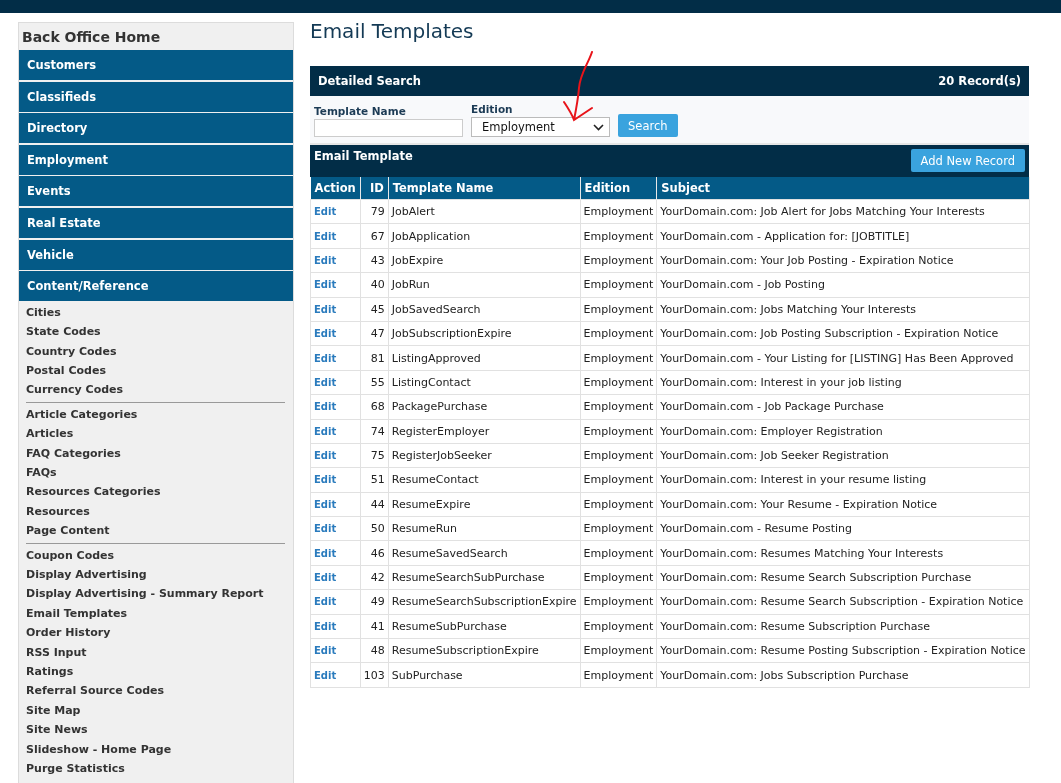 Image resolution: width=1061 pixels, height=783 pixels. I want to click on page-title: Email Templates, so click(392, 32).